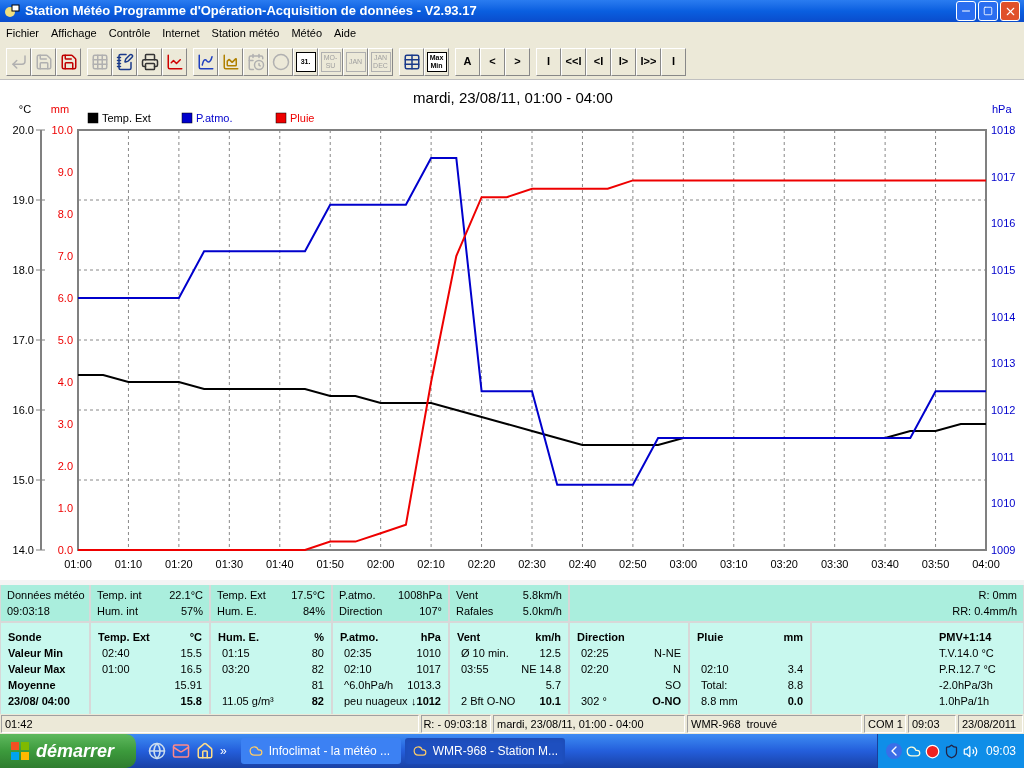 Image resolution: width=1024 pixels, height=768 pixels. What do you see at coordinates (573, 61) in the screenshot?
I see `toolbar-button: <<I` at bounding box center [573, 61].